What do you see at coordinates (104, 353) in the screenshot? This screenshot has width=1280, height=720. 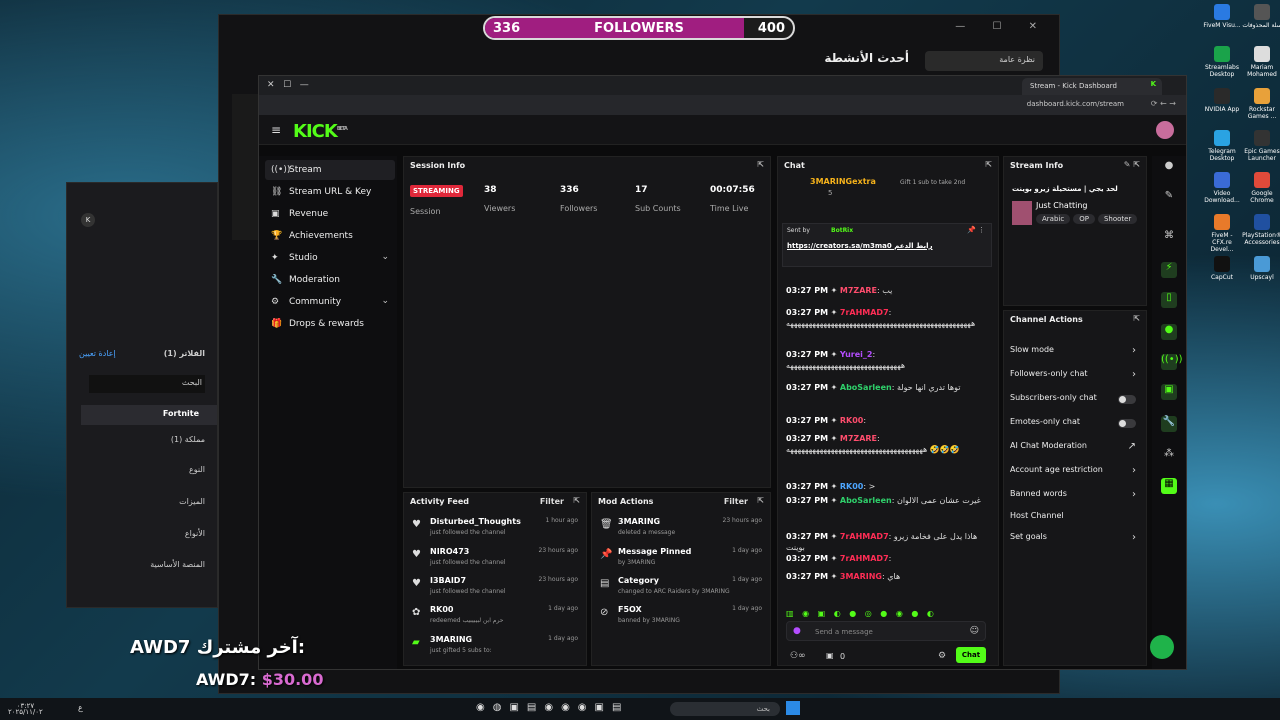 I see `reset-link: إعادة تعيين` at bounding box center [104, 353].